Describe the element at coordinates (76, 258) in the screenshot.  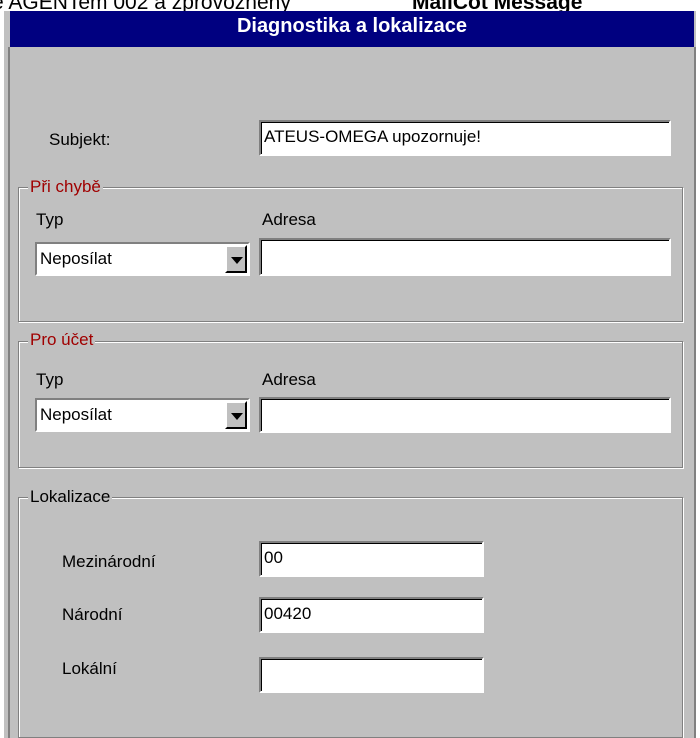
I see `error-type-value: Neposílat` at that location.